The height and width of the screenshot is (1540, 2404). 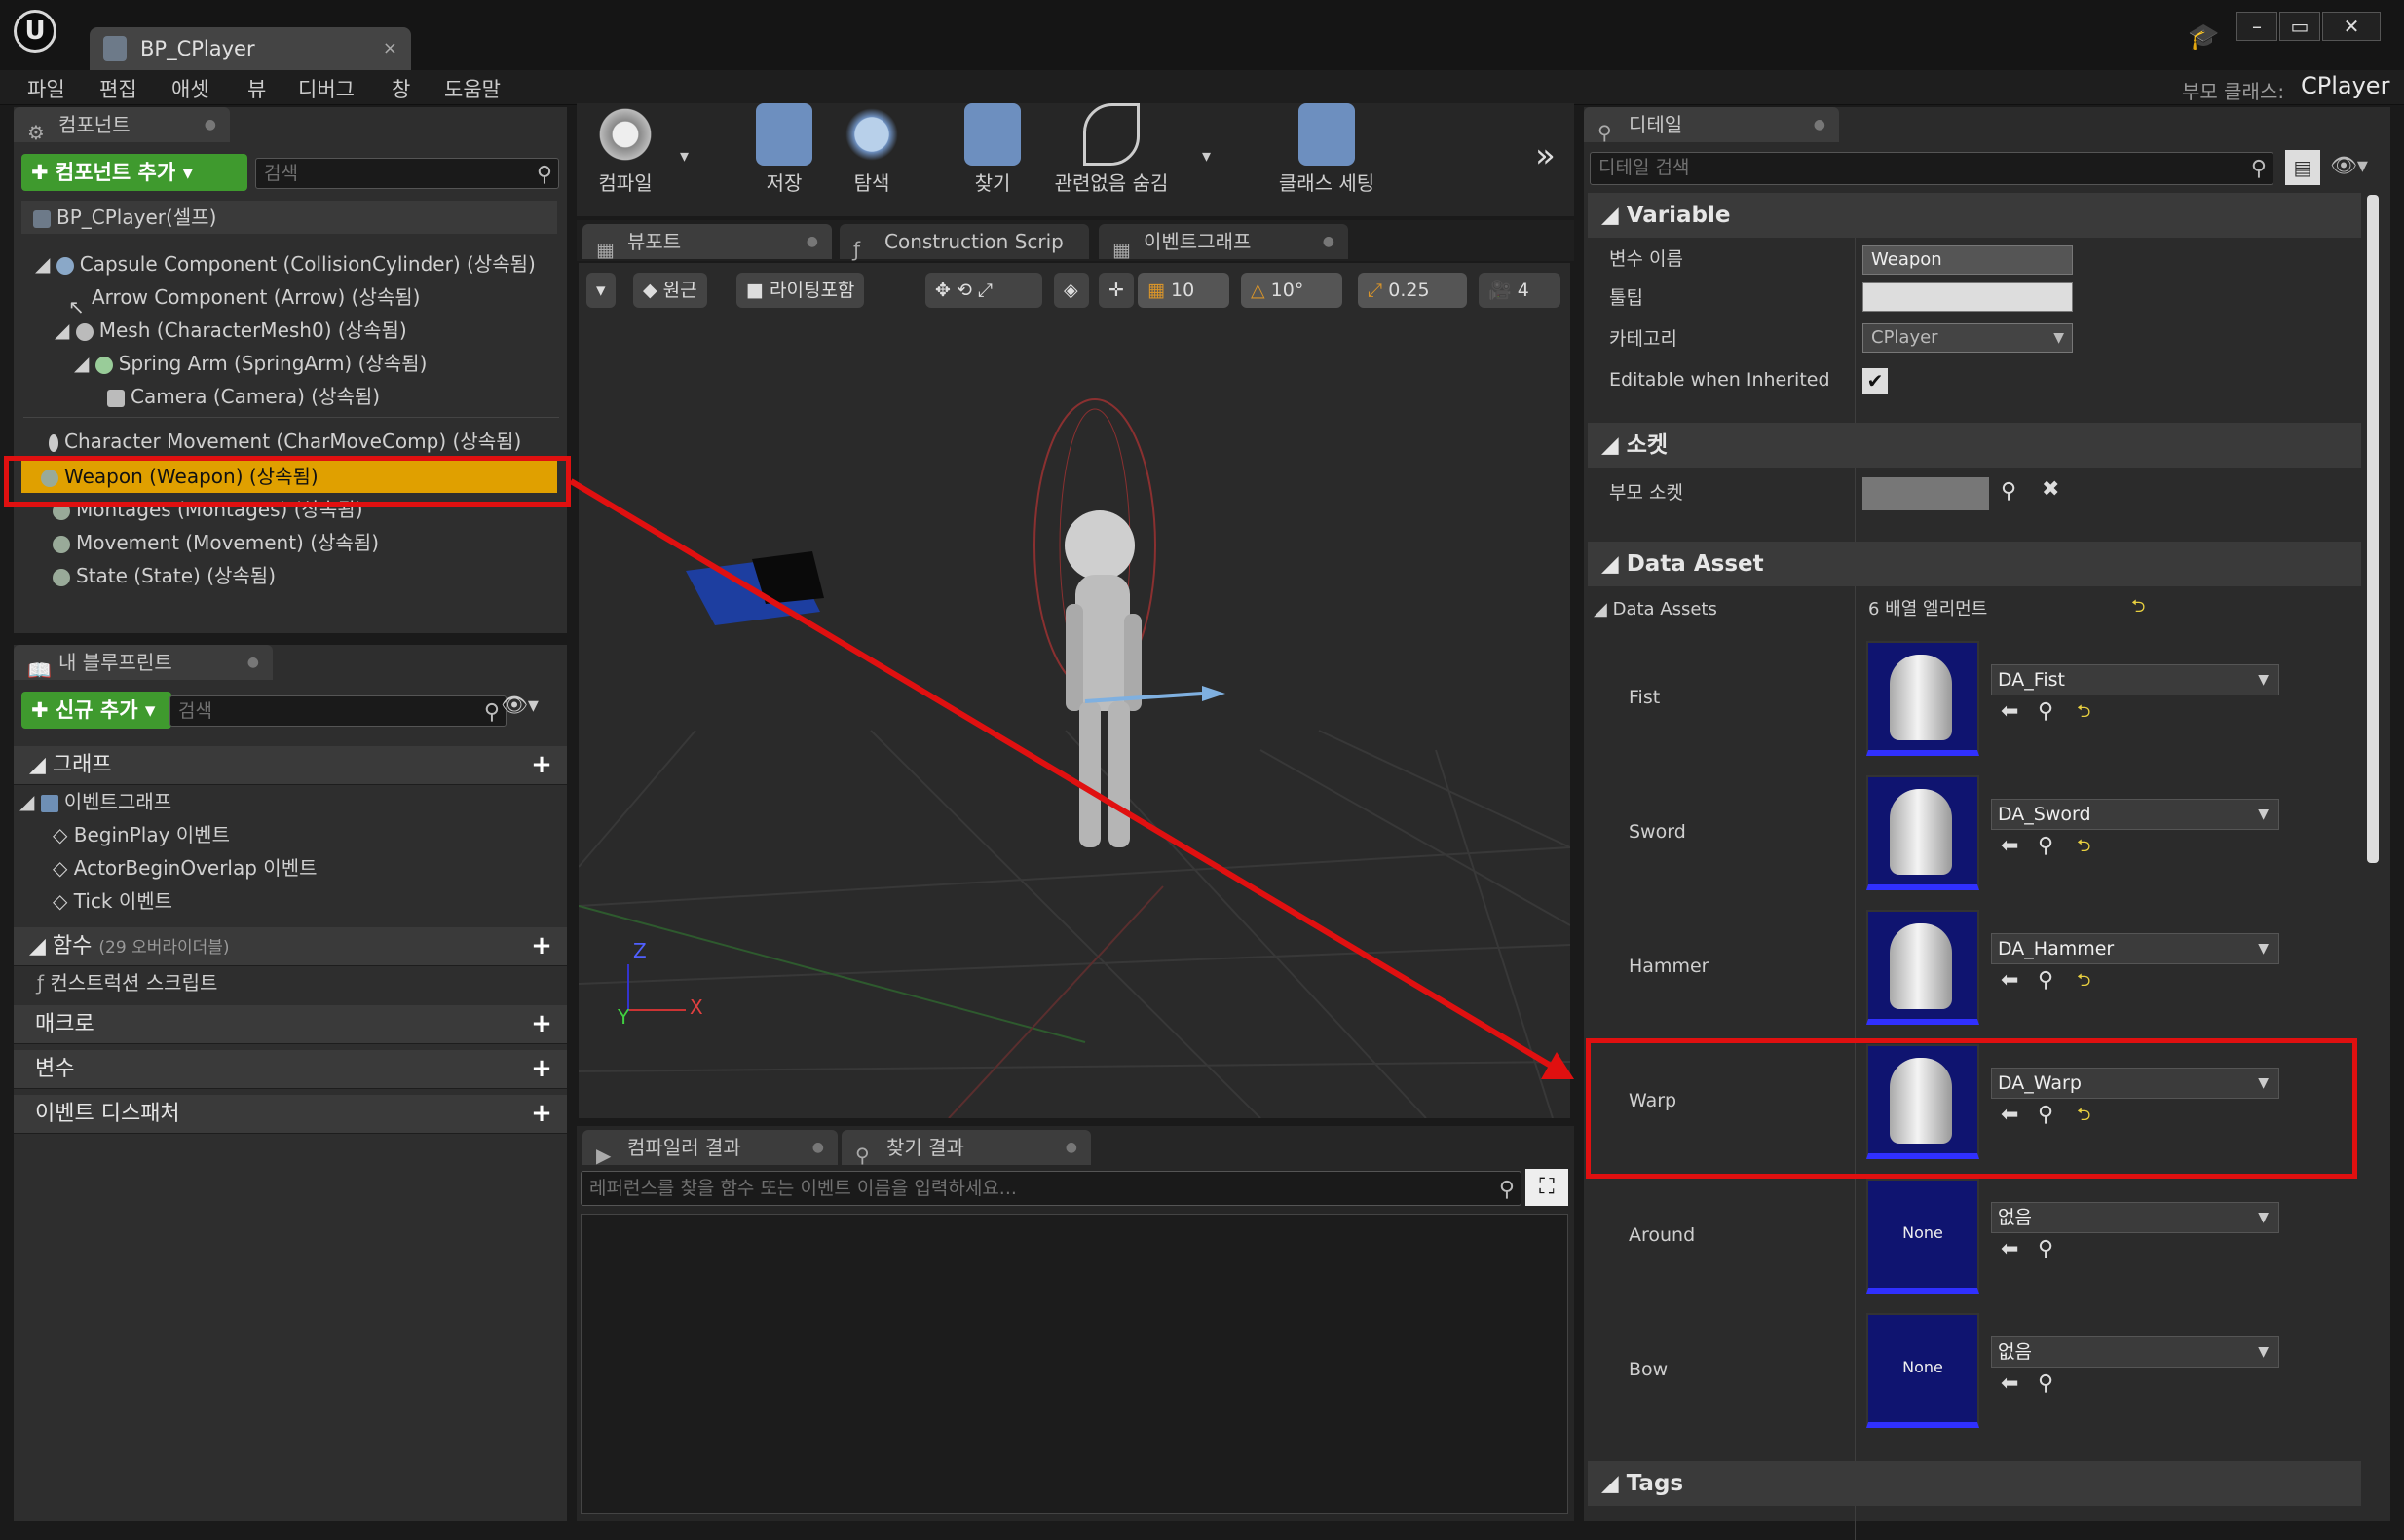 I want to click on rotation-snap-button: △ 10°, so click(x=1292, y=290).